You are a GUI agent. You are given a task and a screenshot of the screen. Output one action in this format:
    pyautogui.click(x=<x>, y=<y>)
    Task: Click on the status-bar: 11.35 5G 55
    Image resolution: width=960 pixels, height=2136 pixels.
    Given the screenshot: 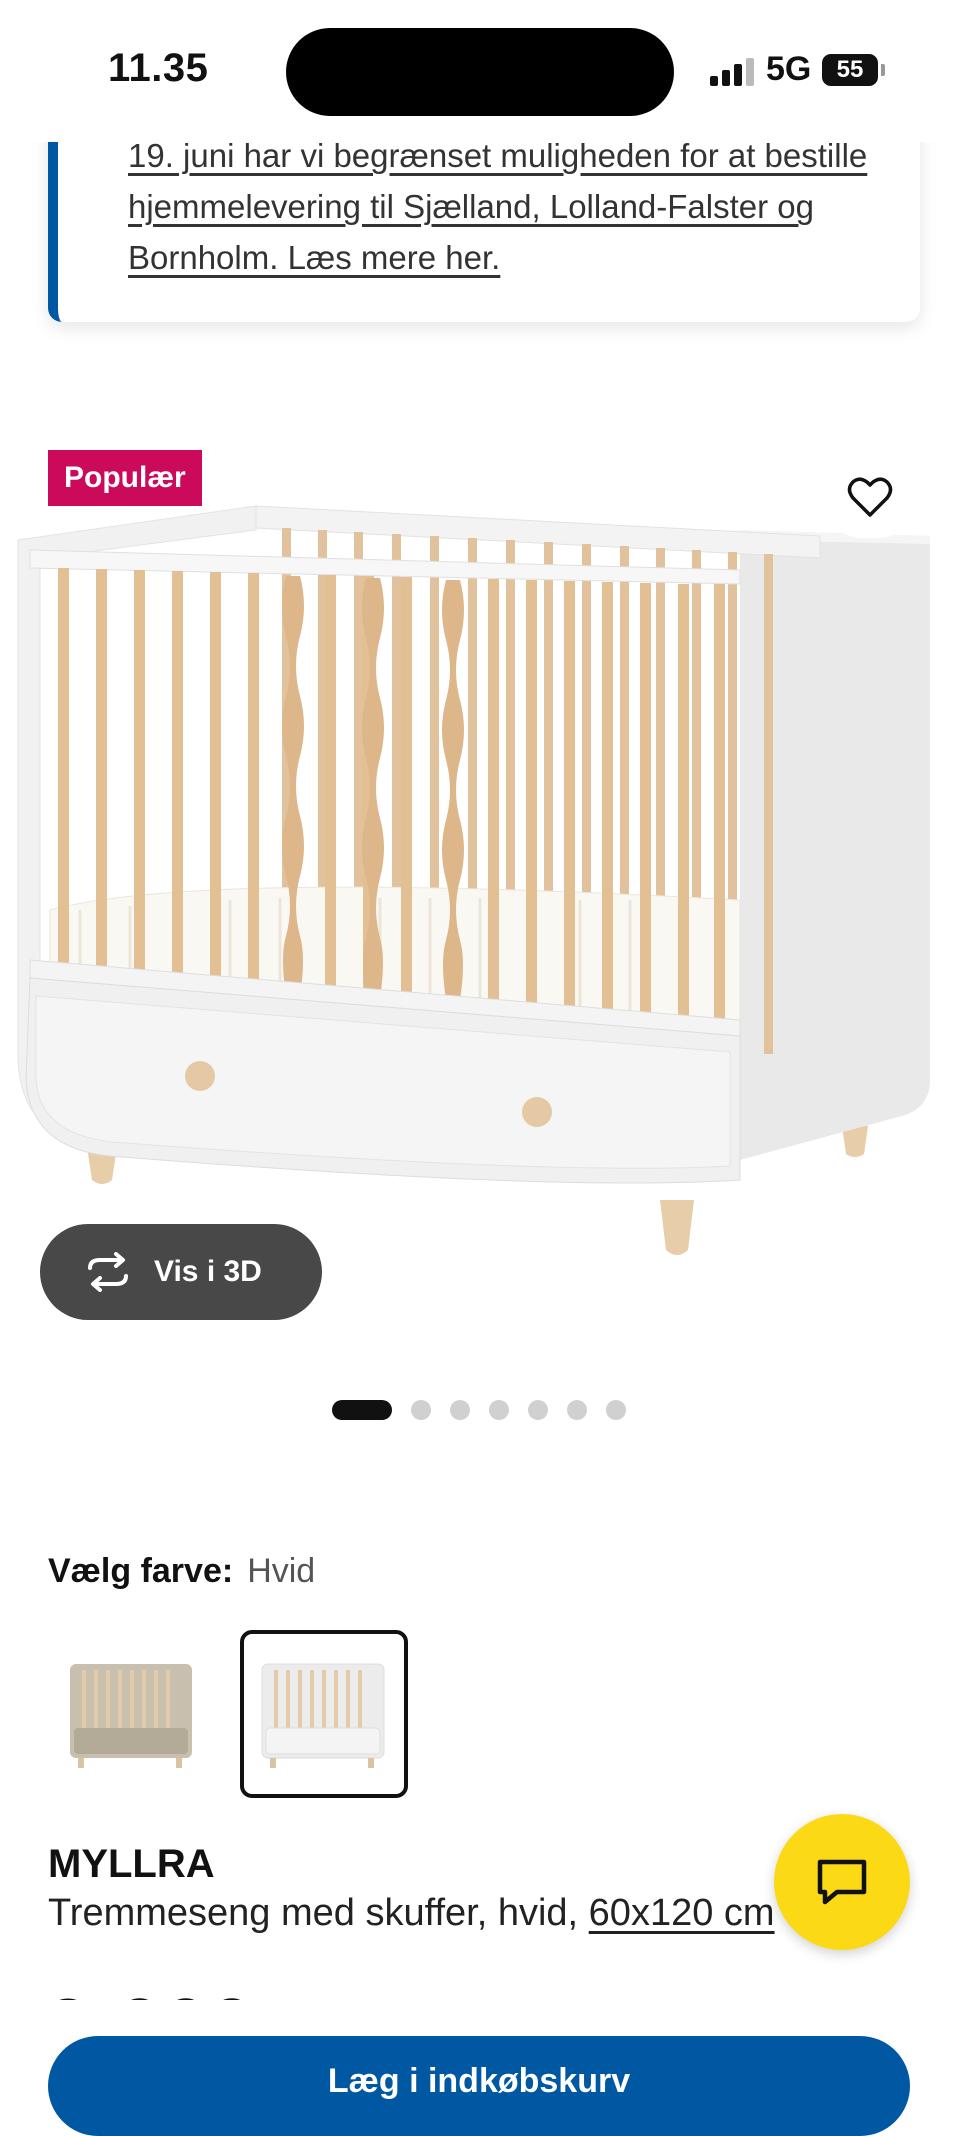 What is the action you would take?
    pyautogui.click(x=480, y=71)
    